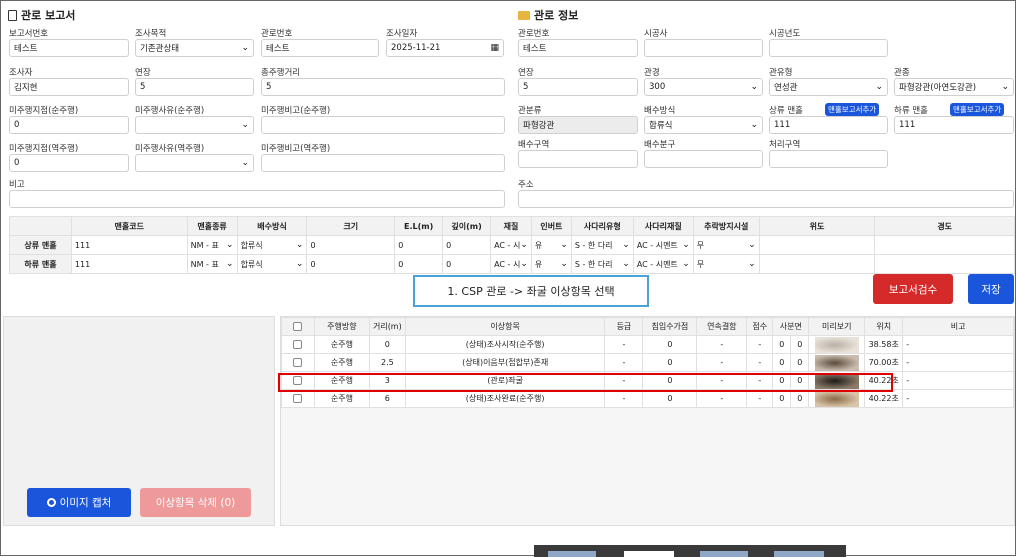  Describe the element at coordinates (703, 125) in the screenshot. I see `pipe-input-8: 합류식 ⌄` at that location.